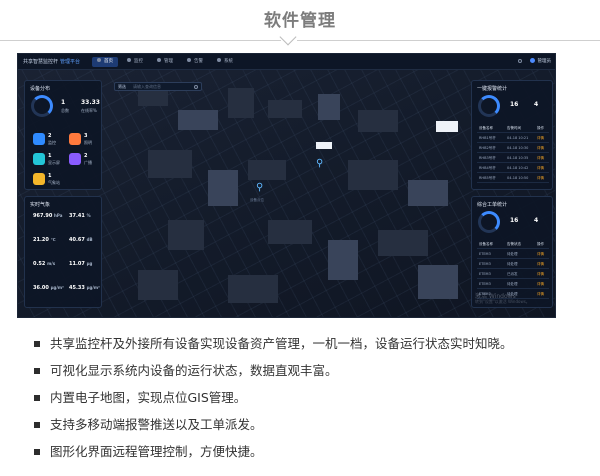 This screenshot has width=600, height=476. I want to click on map-search: 筛选 请输入查询信息, so click(158, 86).